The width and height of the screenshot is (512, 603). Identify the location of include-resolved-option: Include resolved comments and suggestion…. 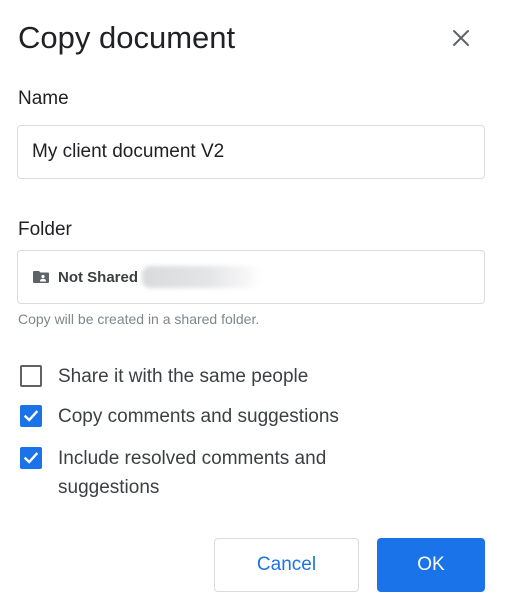
(219, 473).